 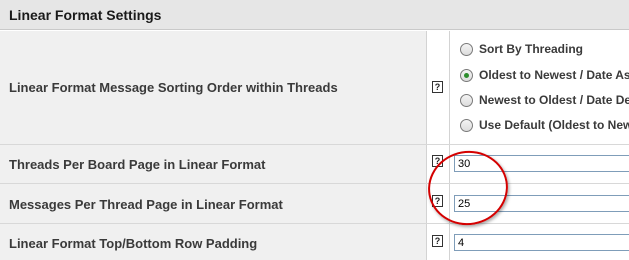 What do you see at coordinates (531, 49) in the screenshot?
I see `radio-option-label: Sort By Threading` at bounding box center [531, 49].